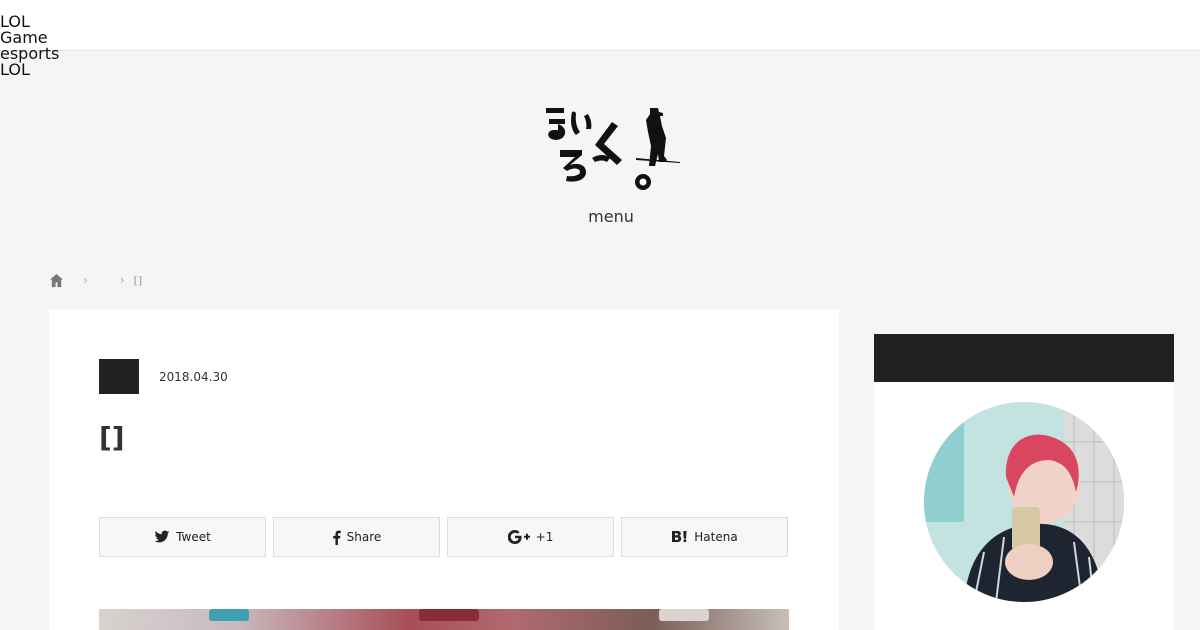  I want to click on top-bar, so click(600, 25).